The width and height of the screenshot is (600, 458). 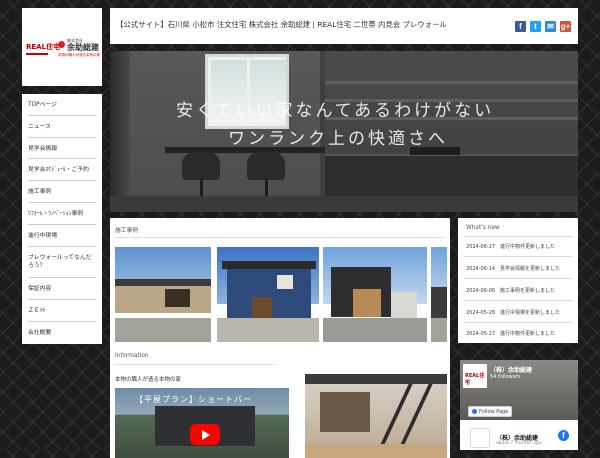 What do you see at coordinates (62, 262) in the screenshot?
I see `nav-item-prewall: プレウォールってなんだろう？` at bounding box center [62, 262].